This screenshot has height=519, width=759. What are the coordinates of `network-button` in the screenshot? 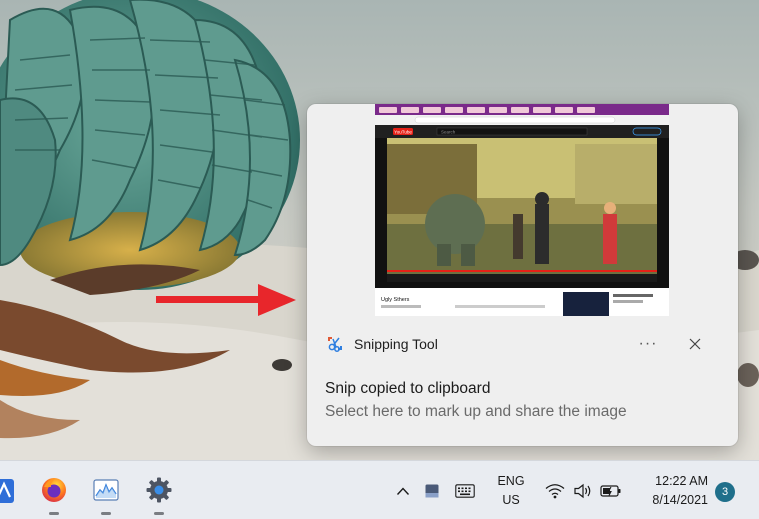 It's located at (555, 491).